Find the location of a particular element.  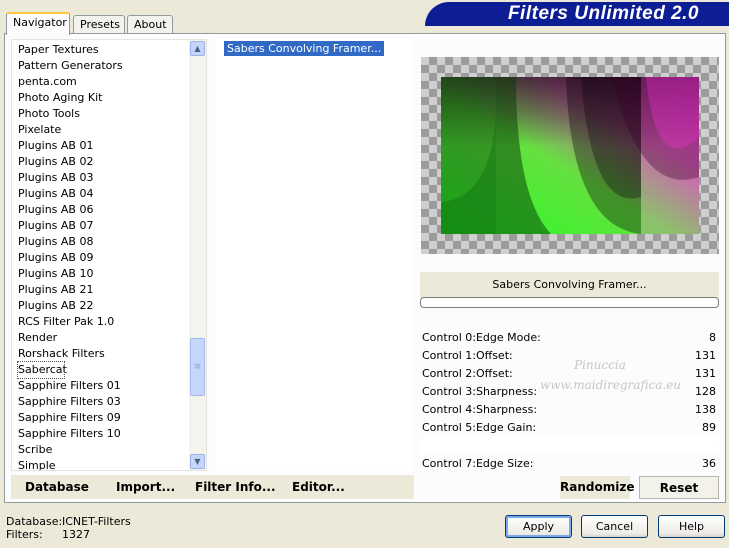

control-label: Control 7:Edge Size: is located at coordinates (478, 463).